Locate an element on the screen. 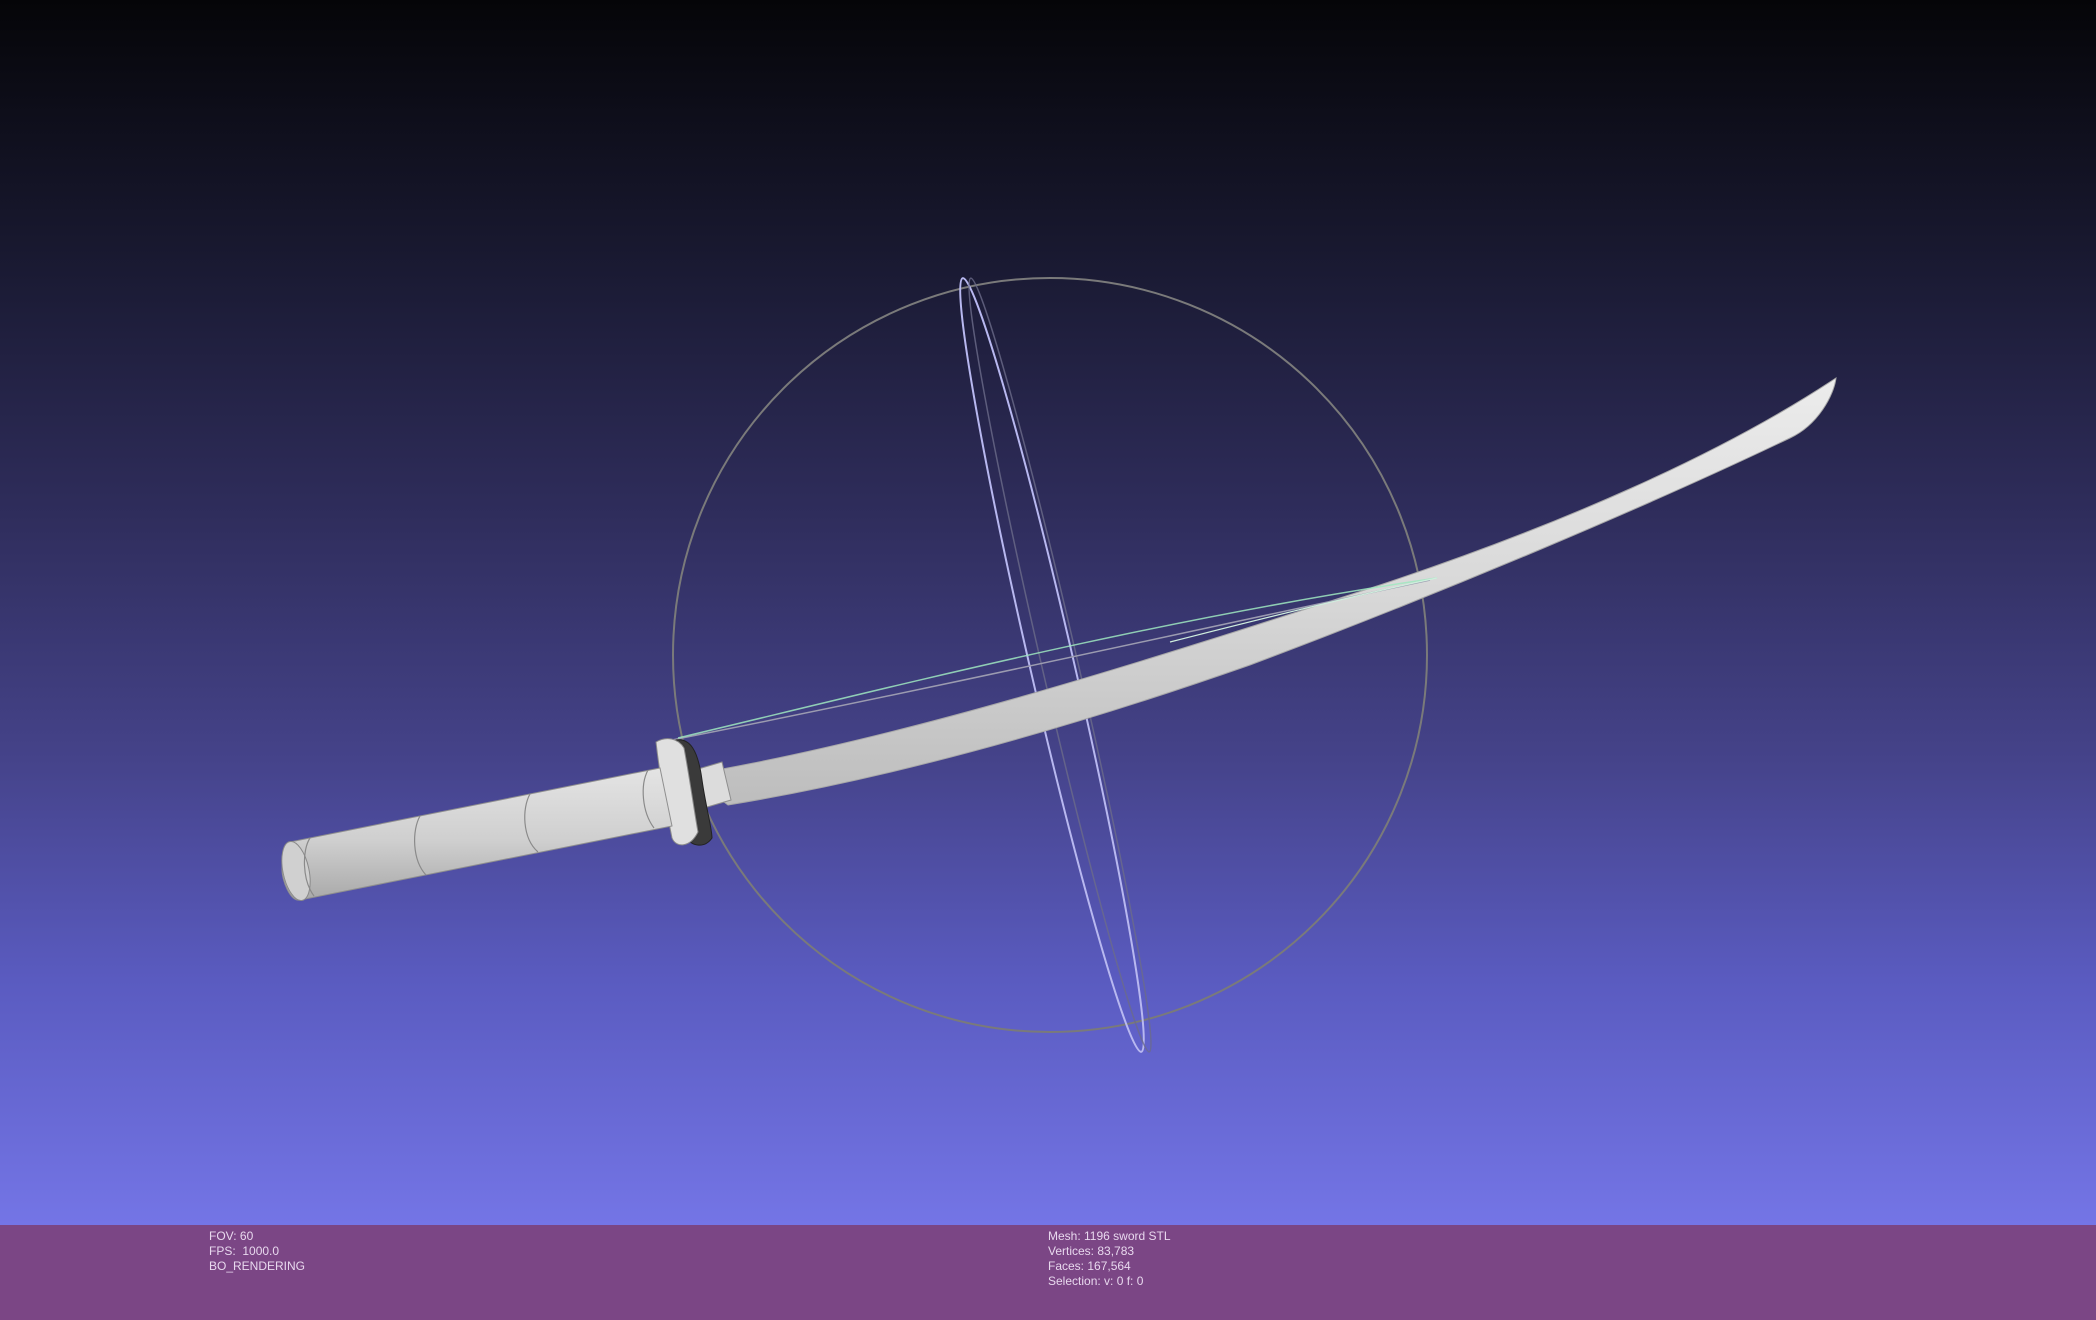 The height and width of the screenshot is (1320, 2096). render-info-panel: FOV: 60 FPS: 1000.0 BO_RENDERING is located at coordinates (257, 1251).